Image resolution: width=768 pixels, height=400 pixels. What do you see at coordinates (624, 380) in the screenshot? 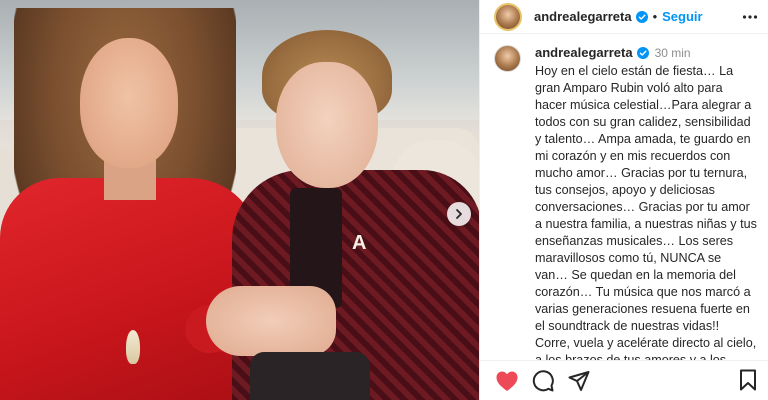
I see `action-bar` at bounding box center [624, 380].